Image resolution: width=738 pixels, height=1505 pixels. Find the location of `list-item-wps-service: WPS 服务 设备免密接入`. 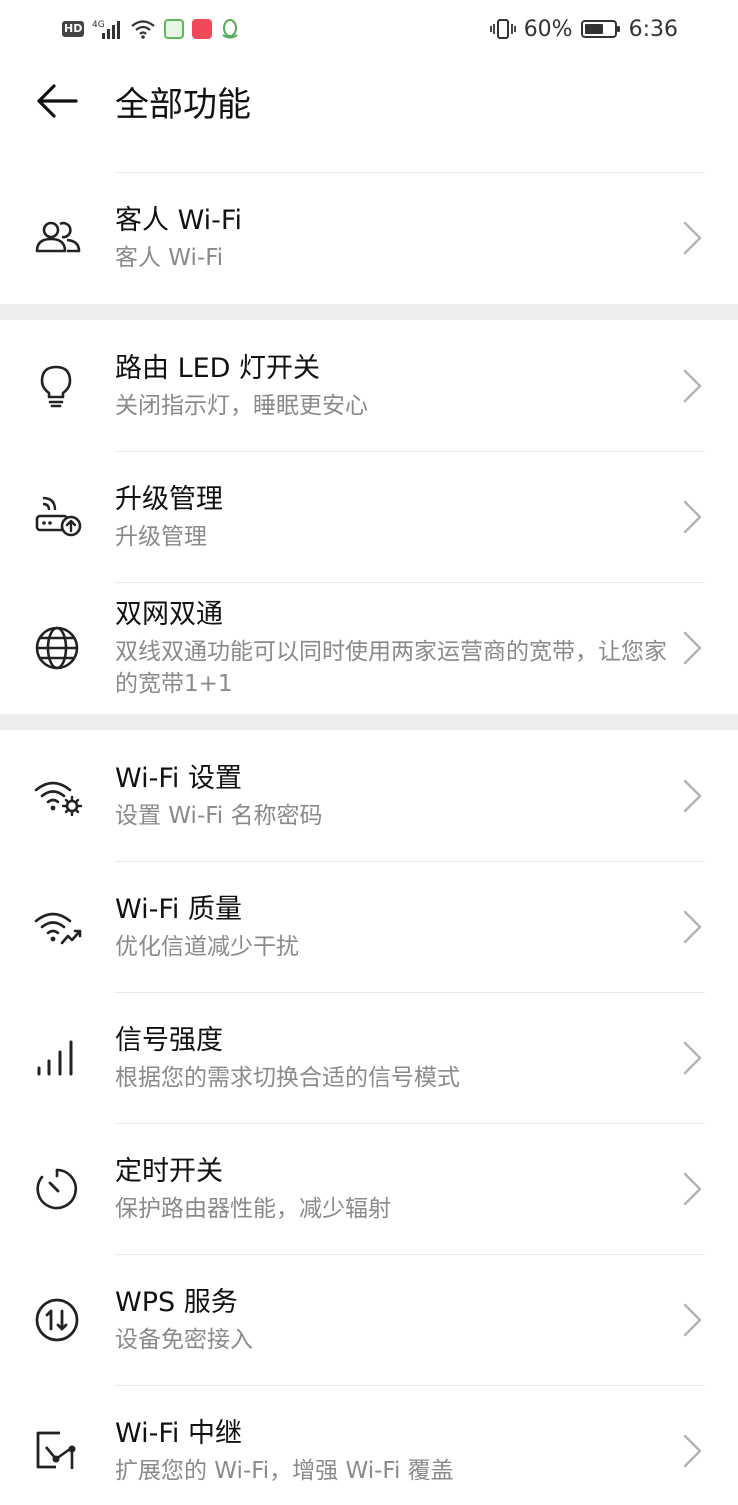

list-item-wps-service: WPS 服务 设备免密接入 is located at coordinates (369, 1319).